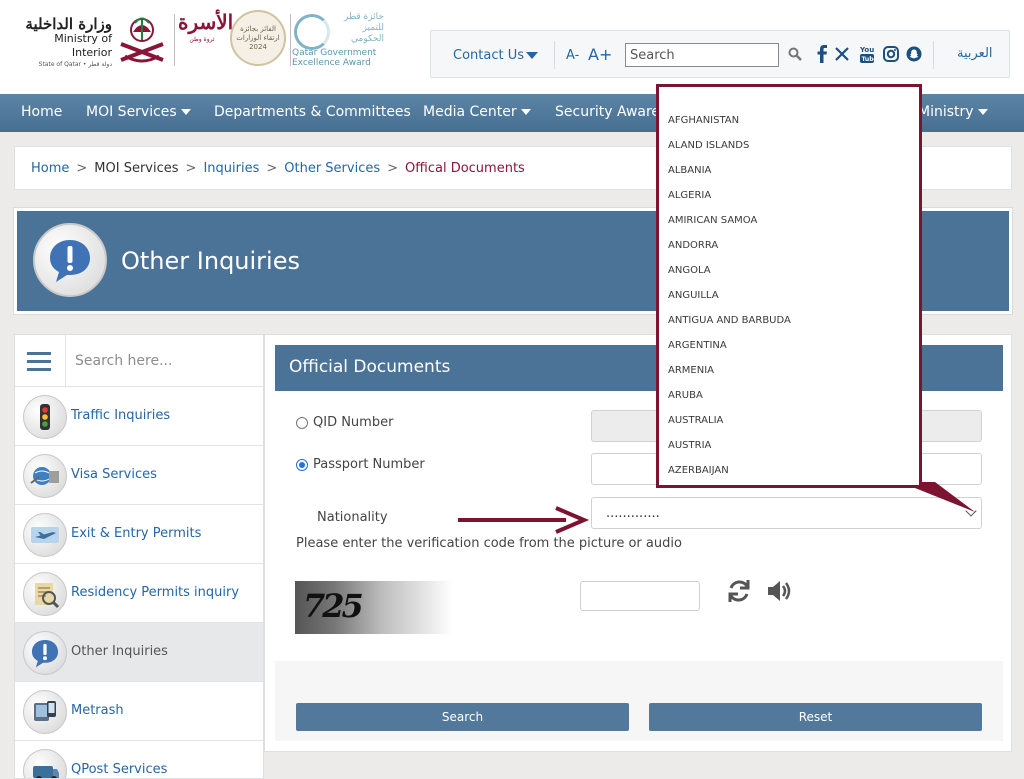 The image size is (1024, 779). I want to click on nav-item-label: Home, so click(42, 112).